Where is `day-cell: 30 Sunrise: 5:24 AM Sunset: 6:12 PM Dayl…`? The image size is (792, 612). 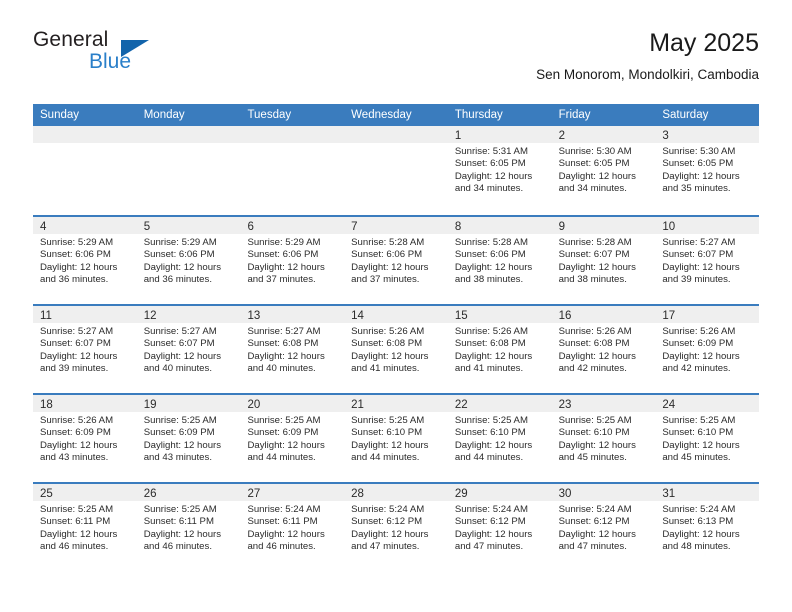 day-cell: 30 Sunrise: 5:24 AM Sunset: 6:12 PM Dayl… is located at coordinates (603, 527).